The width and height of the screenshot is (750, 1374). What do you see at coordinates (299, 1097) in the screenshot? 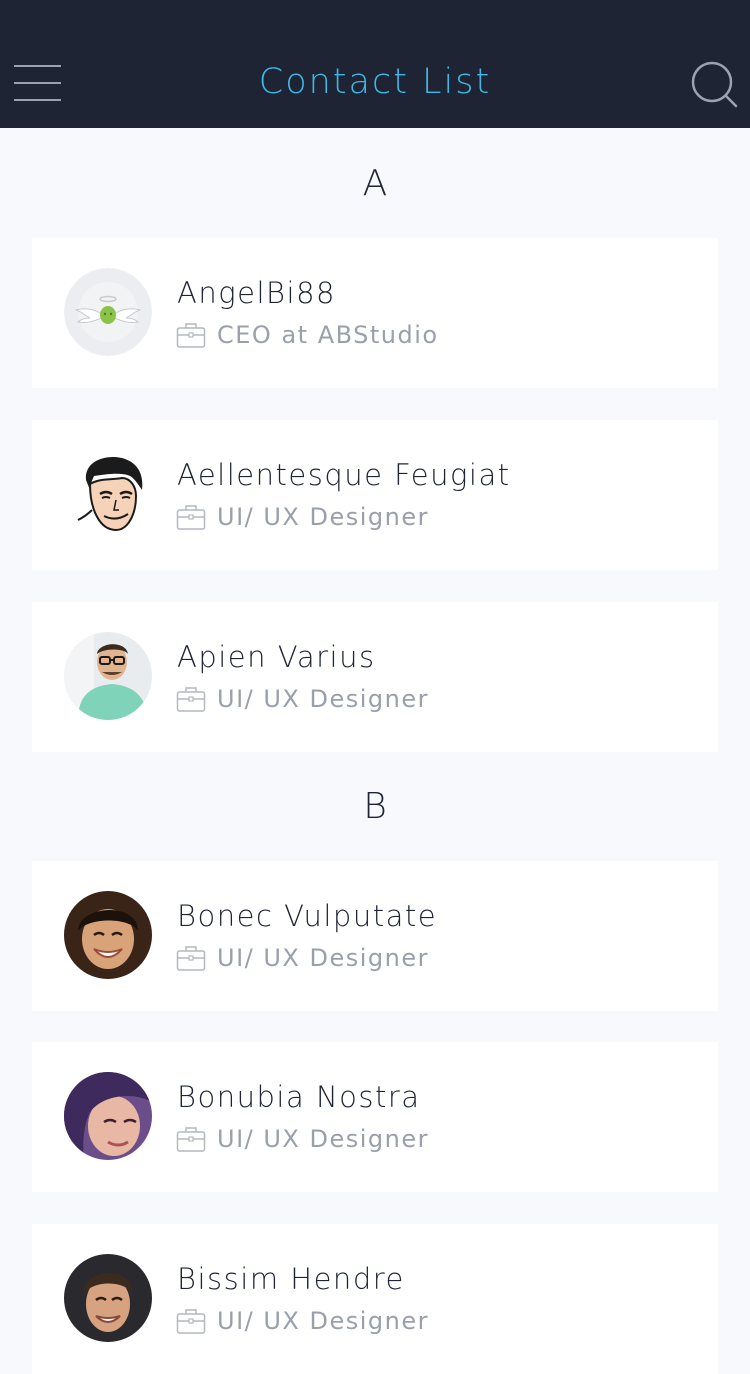
I see `contact-name: Bonubia Nostra` at bounding box center [299, 1097].